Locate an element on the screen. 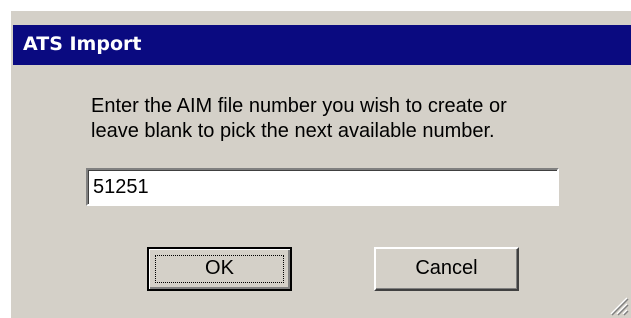 The width and height of the screenshot is (631, 318). cancel-button: Cancel is located at coordinates (446, 269).